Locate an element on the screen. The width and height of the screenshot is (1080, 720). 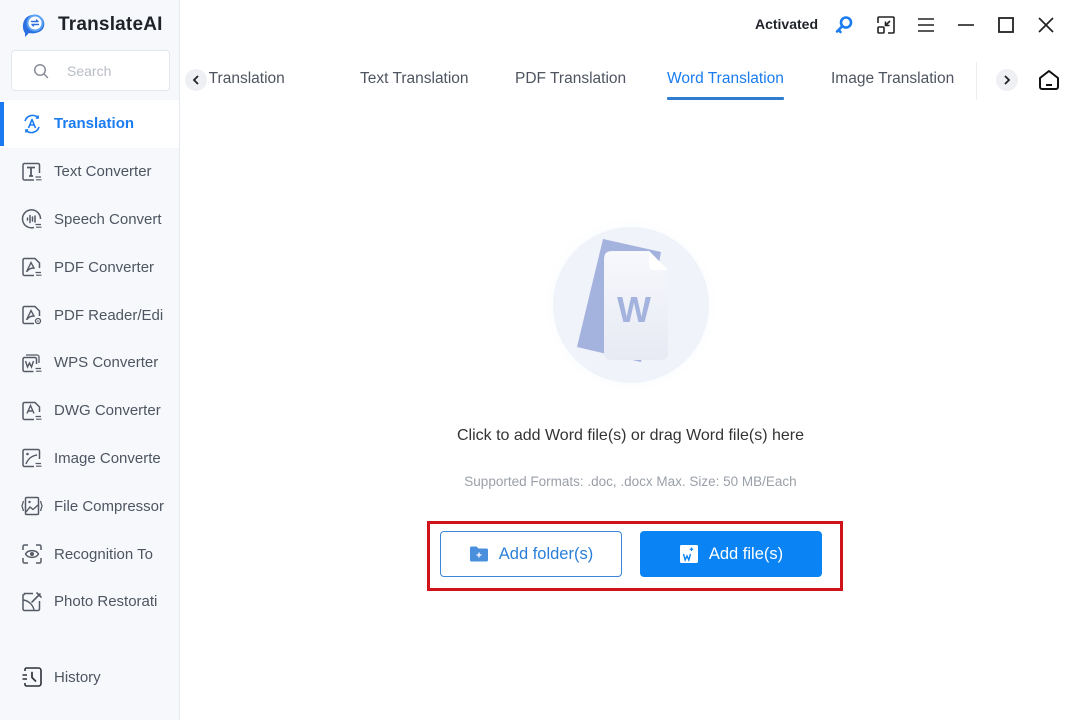
sidebar-item-label: Speech Convert is located at coordinates (108, 219).